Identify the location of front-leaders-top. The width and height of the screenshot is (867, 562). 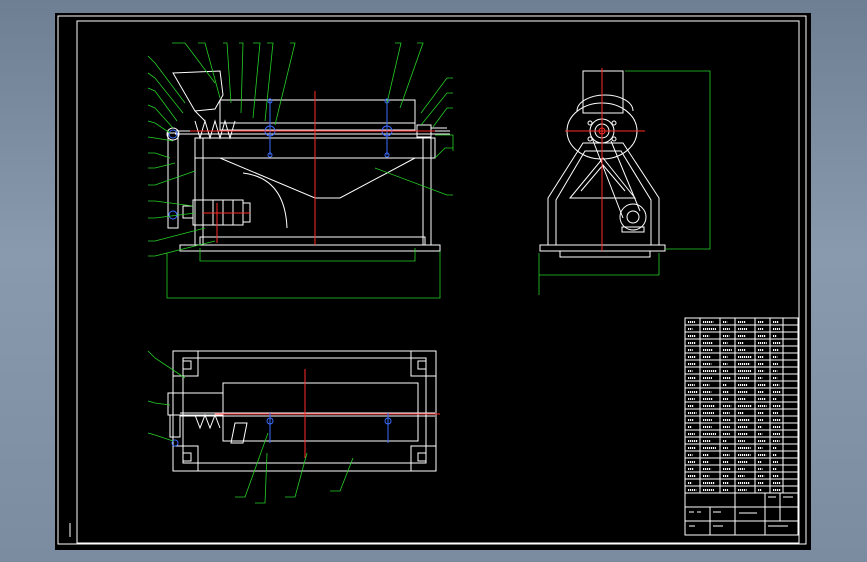
(298, 84).